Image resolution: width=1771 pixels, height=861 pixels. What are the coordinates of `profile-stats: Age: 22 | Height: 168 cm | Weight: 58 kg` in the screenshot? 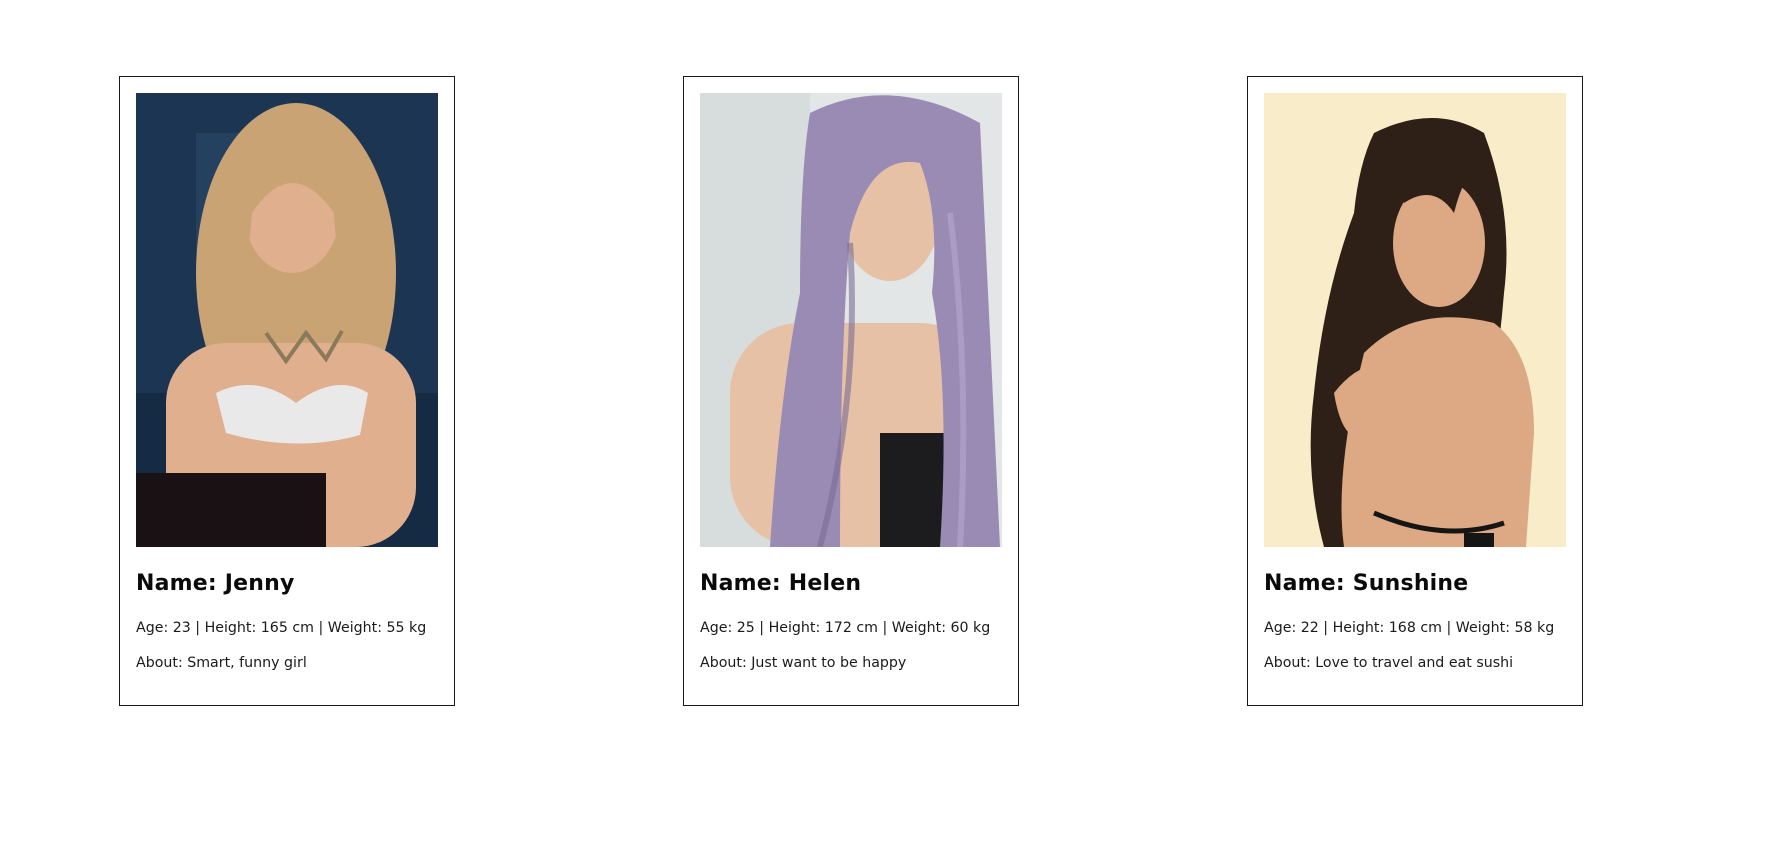 It's located at (1409, 628).